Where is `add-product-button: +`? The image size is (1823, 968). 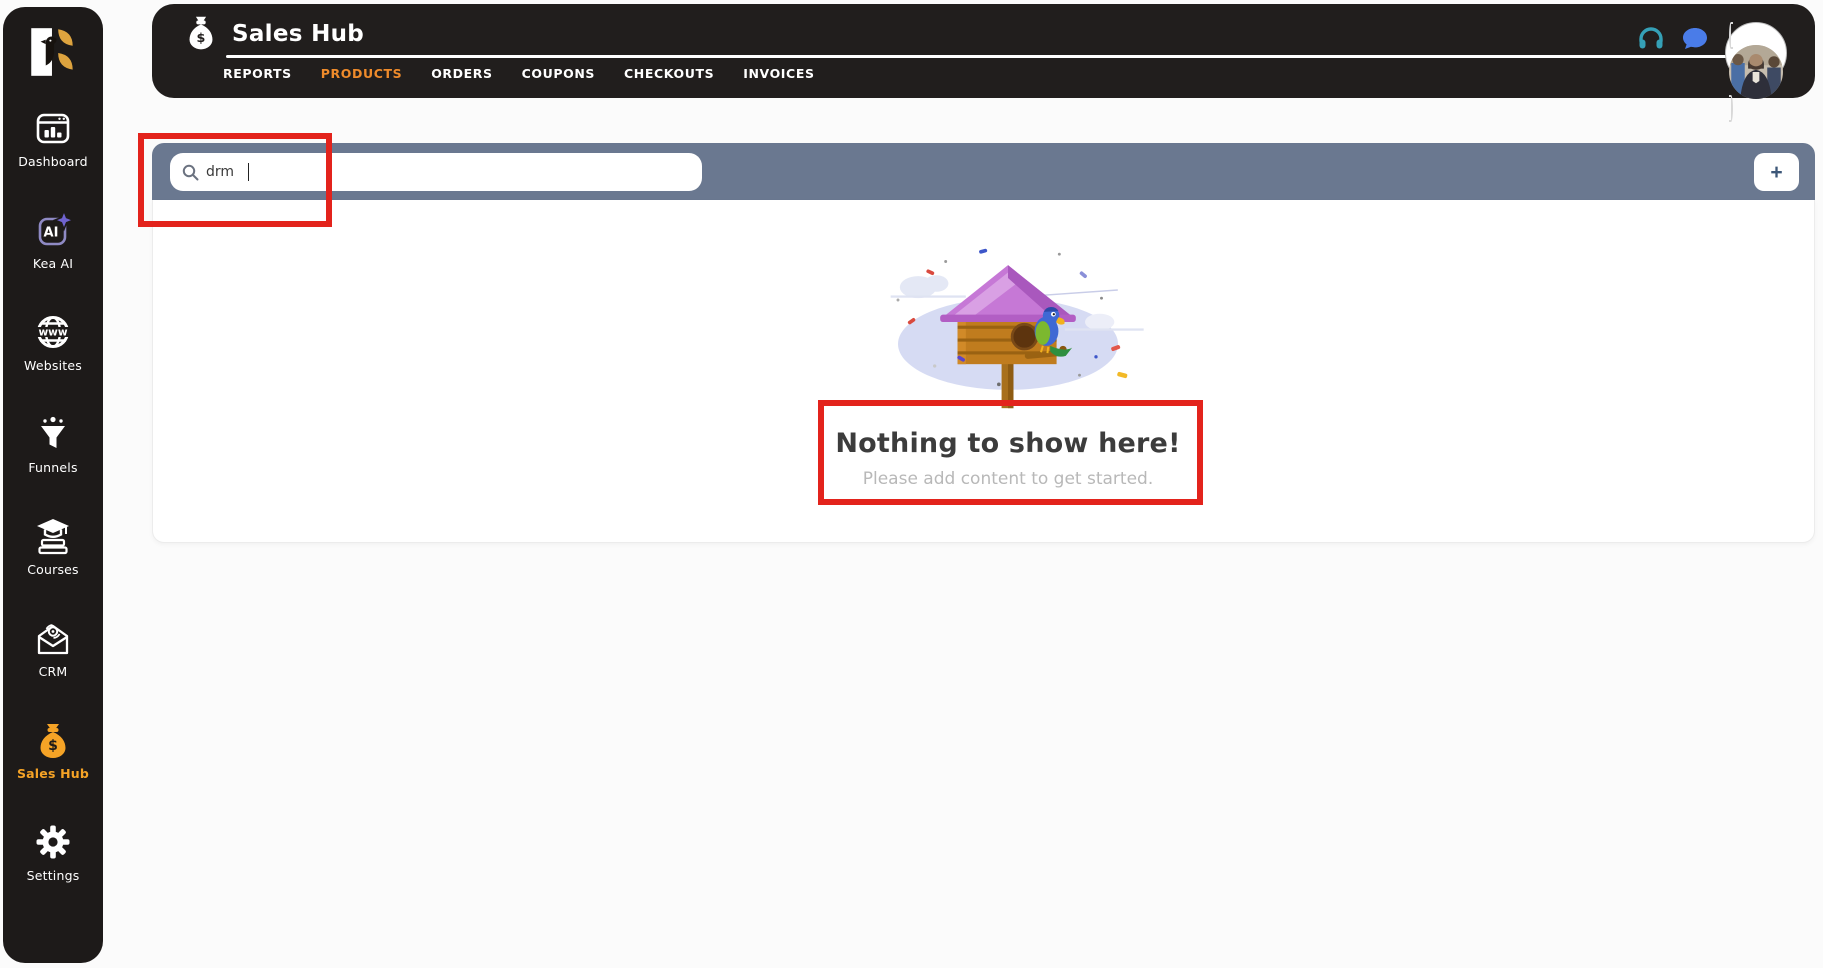
add-product-button: + is located at coordinates (1776, 172).